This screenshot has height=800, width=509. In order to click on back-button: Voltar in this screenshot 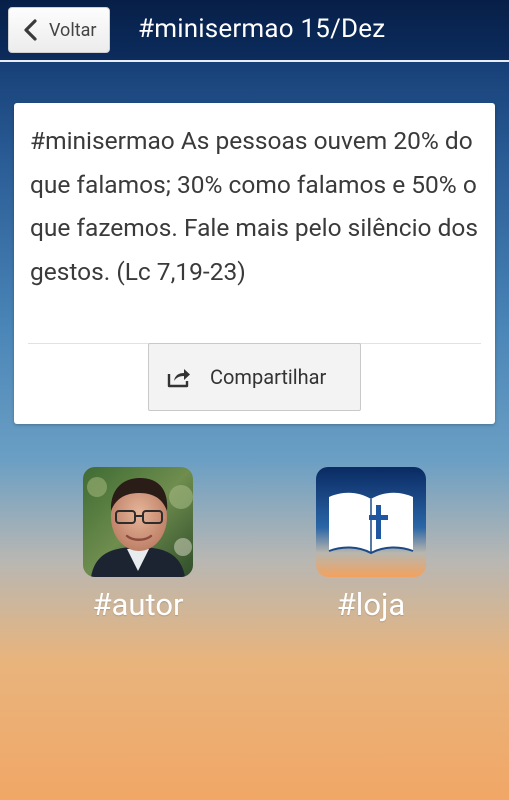, I will do `click(59, 30)`.